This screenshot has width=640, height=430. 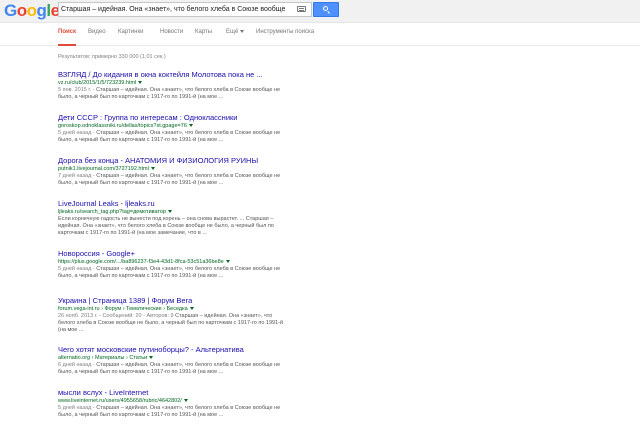 What do you see at coordinates (173, 254) in the screenshot?
I see `result-title-link: Новороссия - Google+` at bounding box center [173, 254].